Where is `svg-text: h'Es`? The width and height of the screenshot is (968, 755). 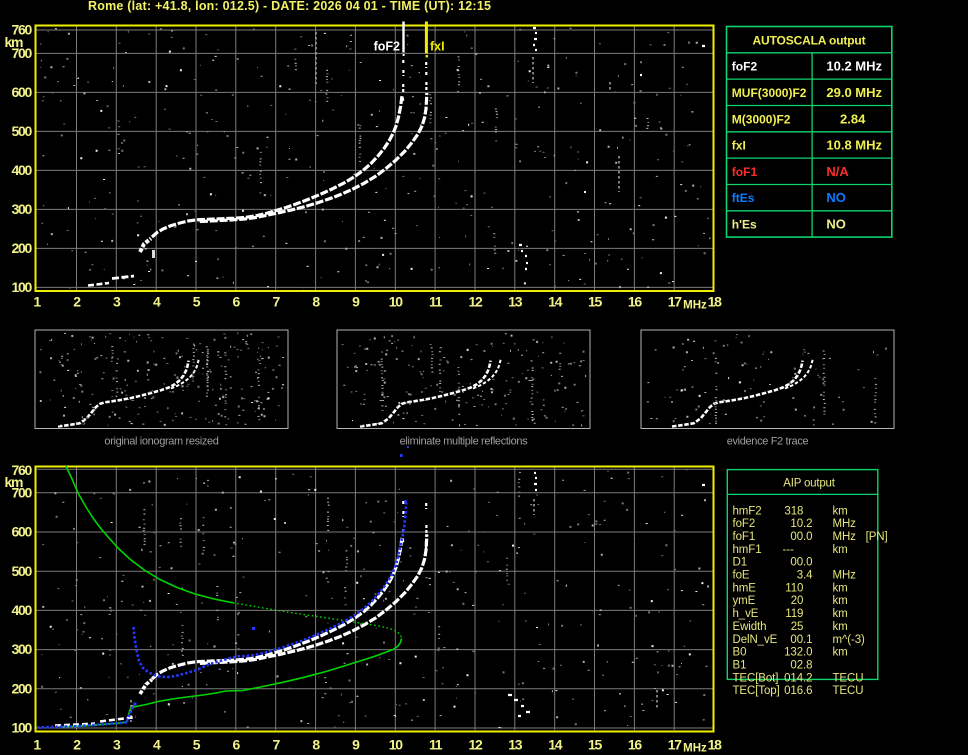
svg-text: h'Es is located at coordinates (744, 225).